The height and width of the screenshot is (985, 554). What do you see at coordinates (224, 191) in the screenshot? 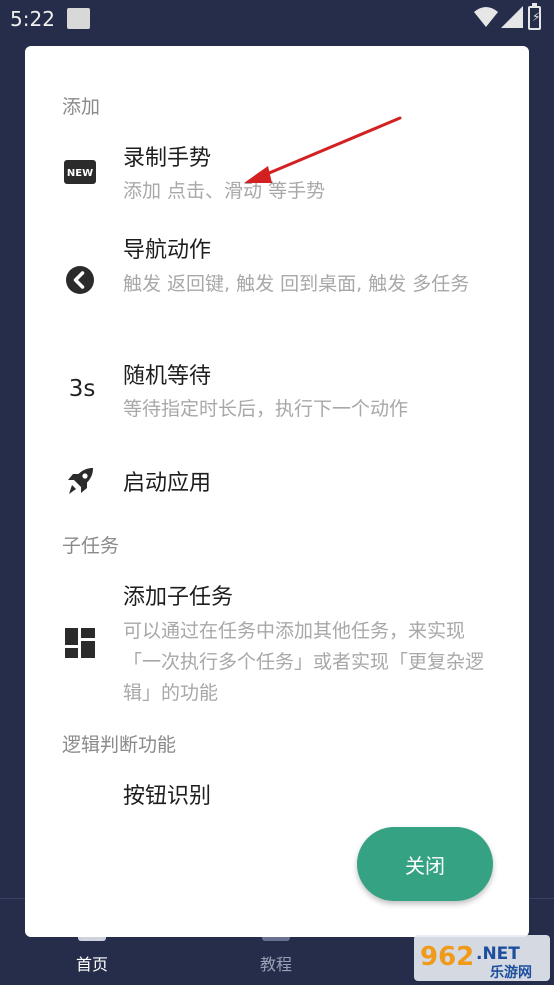
I see `item-description: 添加 点击、滑动 等手势` at bounding box center [224, 191].